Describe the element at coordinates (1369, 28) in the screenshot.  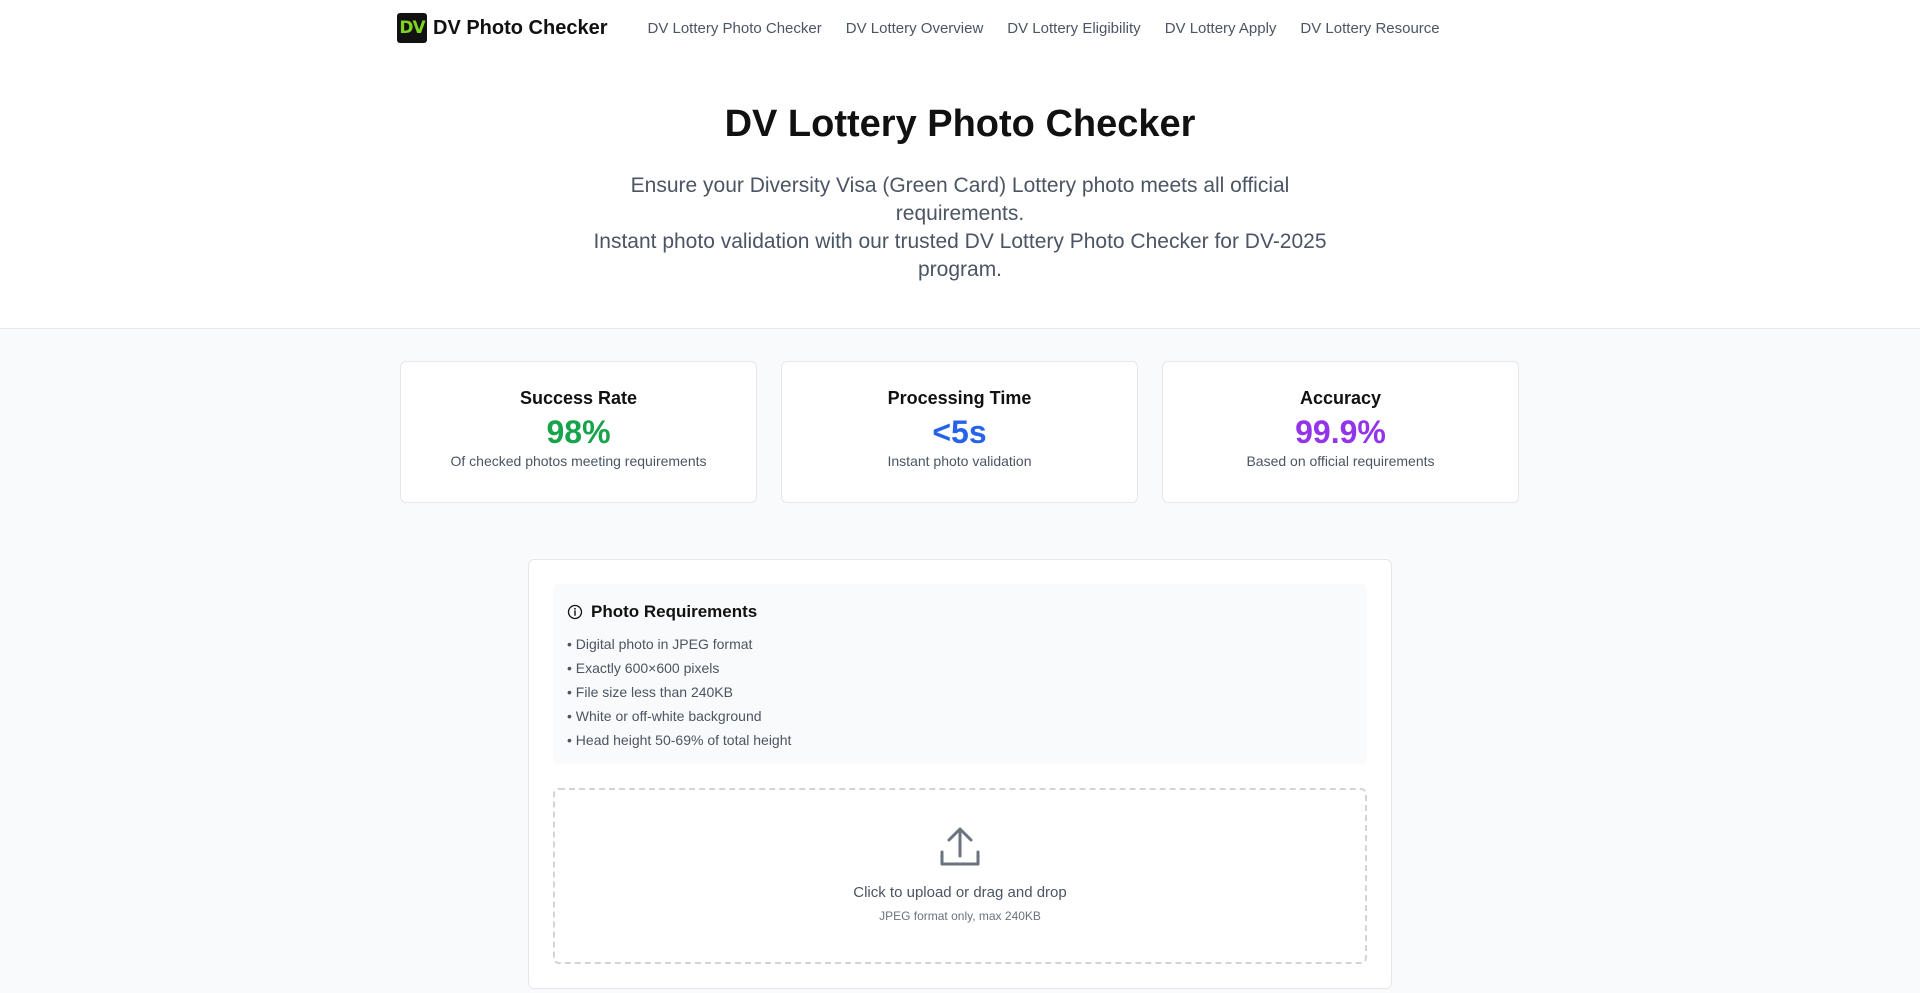
I see `nav-link-resource: DV Lottery Resource` at that location.